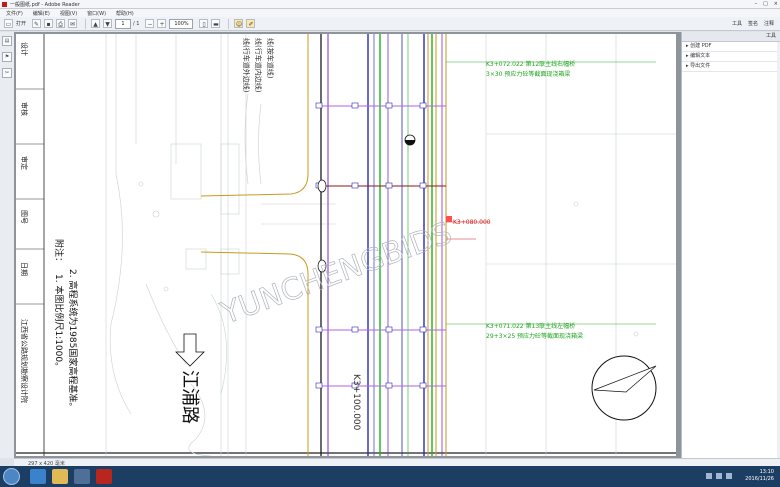  What do you see at coordinates (41, 13) in the screenshot?
I see `menu-edit: 编辑(E)` at bounding box center [41, 13].